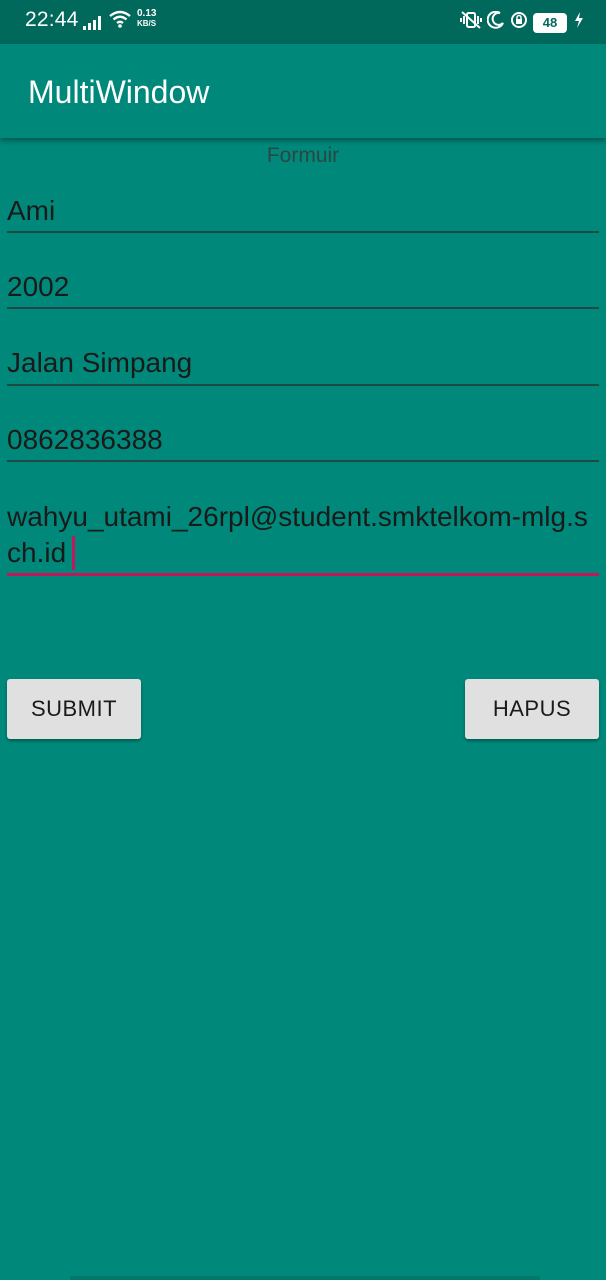 This screenshot has height=1280, width=606. I want to click on phone-value: 0862836388, so click(85, 439).